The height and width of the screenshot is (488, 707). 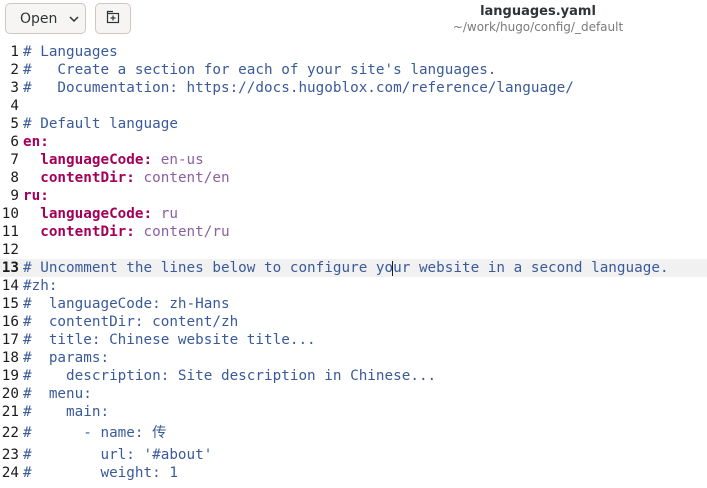 I want to click on line-number: 4, so click(x=14, y=106).